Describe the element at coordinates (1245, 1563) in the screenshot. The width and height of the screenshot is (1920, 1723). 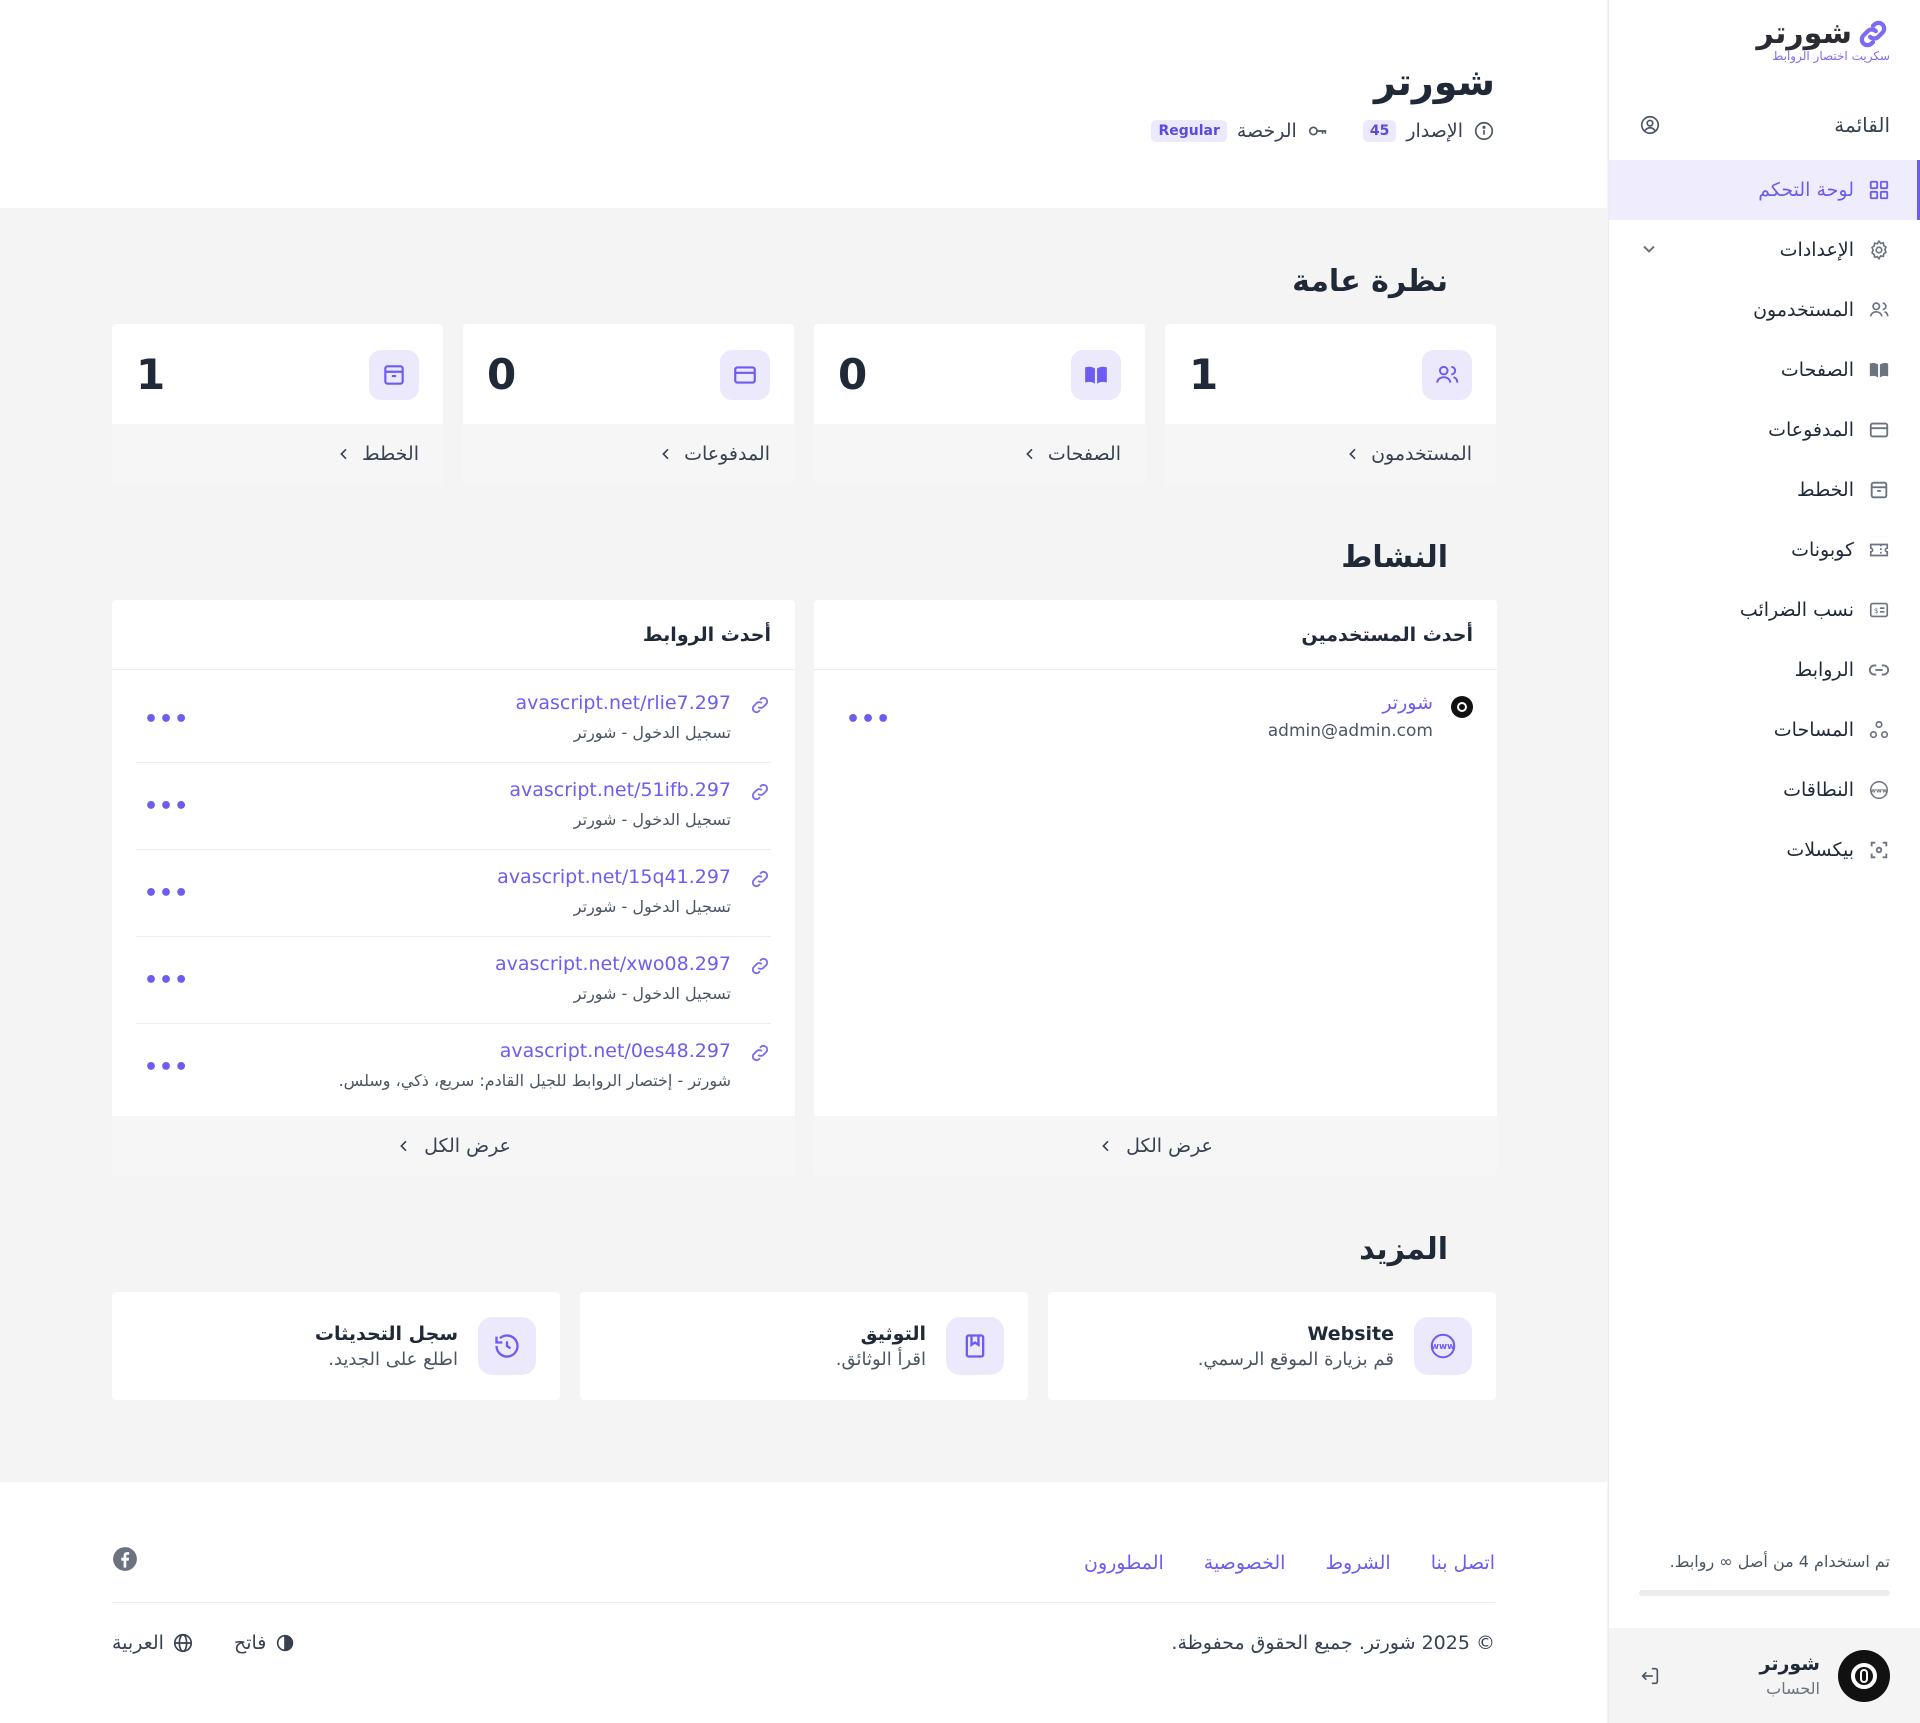
I see `footer-link-privacy: الخصوصية` at that location.